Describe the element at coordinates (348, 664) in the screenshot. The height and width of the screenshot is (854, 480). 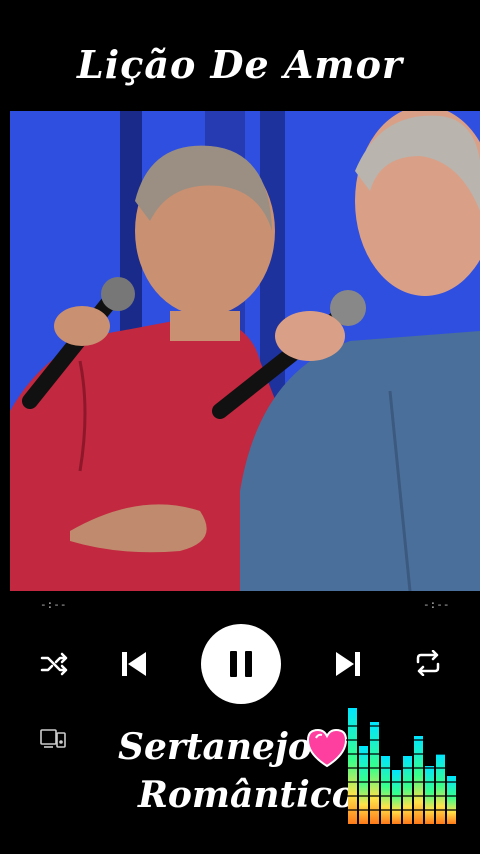
I see `next-icon` at that location.